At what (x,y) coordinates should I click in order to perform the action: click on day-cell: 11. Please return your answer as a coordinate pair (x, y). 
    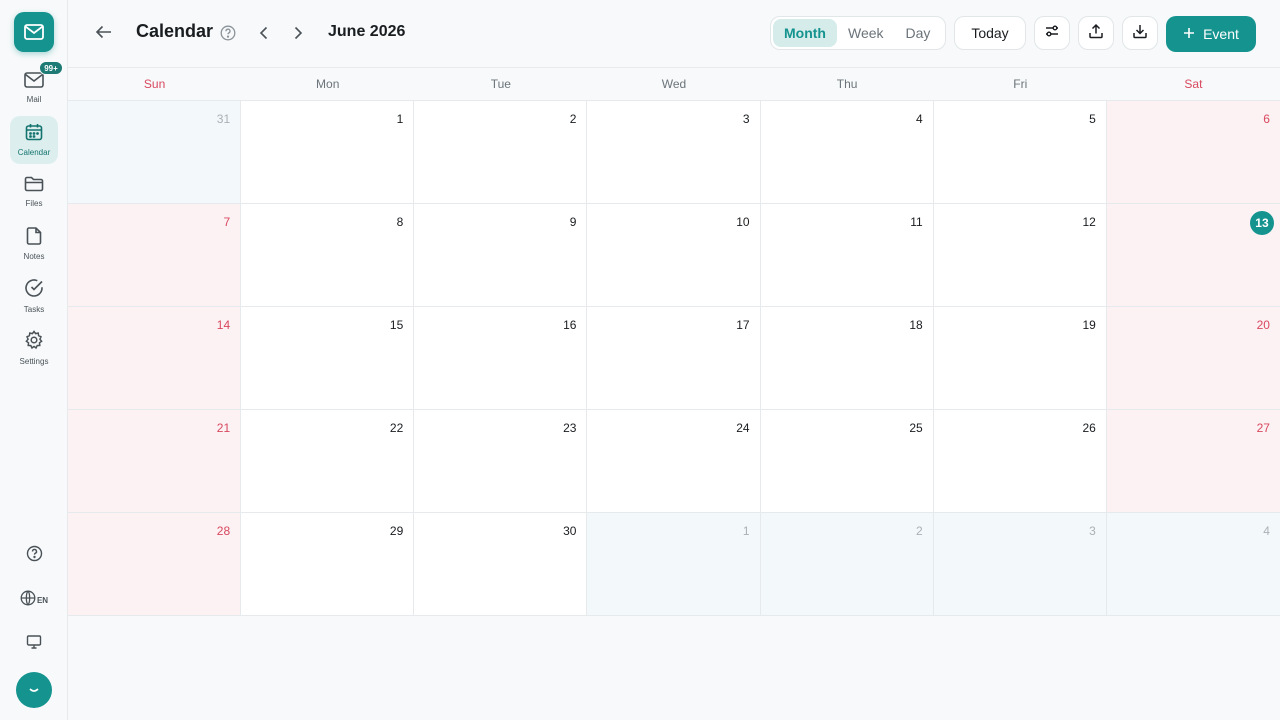
    Looking at the image, I should click on (847, 255).